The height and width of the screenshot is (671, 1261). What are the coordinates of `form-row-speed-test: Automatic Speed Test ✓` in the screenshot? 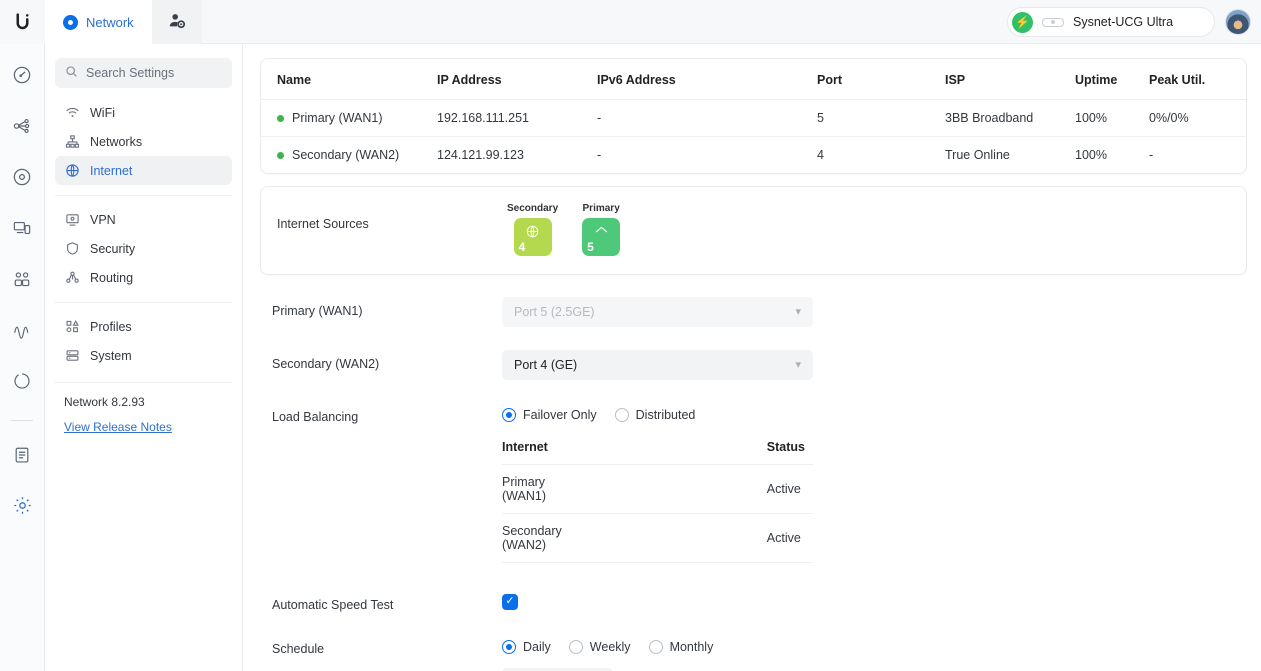 It's located at (759, 601).